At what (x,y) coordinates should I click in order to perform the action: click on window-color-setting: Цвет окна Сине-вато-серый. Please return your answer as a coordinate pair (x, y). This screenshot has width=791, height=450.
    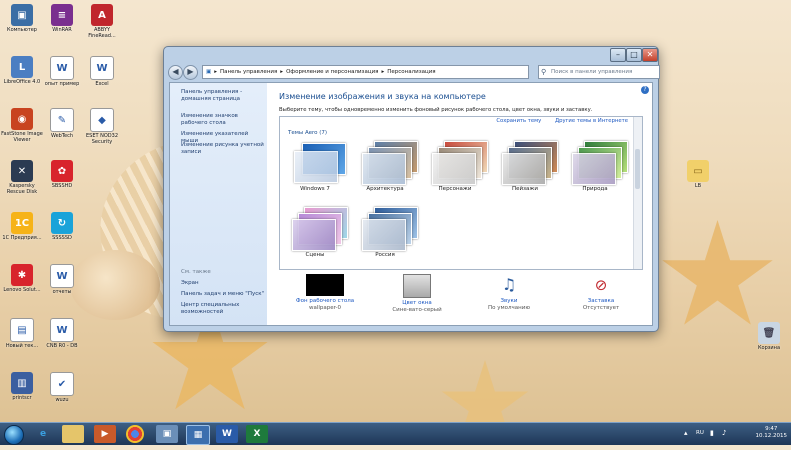
    Looking at the image, I should click on (417, 294).